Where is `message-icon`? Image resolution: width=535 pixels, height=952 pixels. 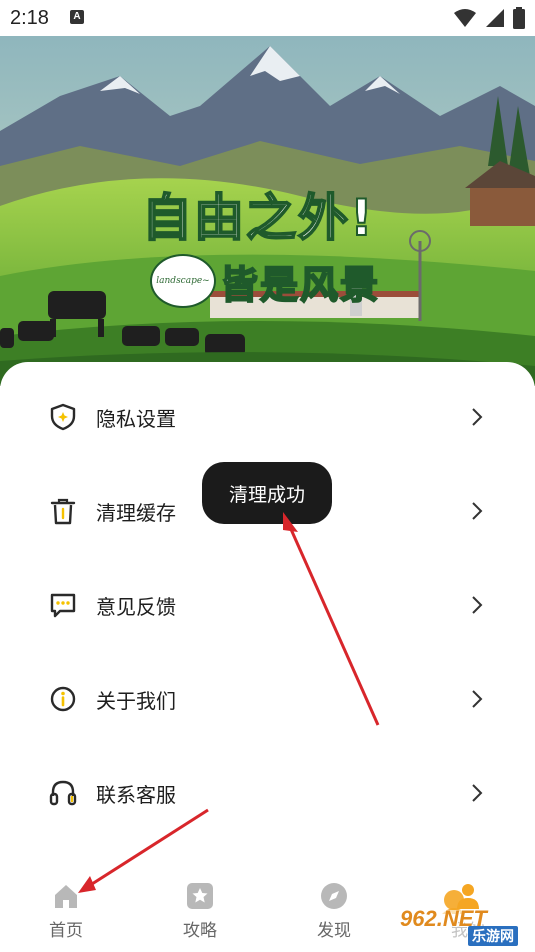
message-icon is located at coordinates (63, 605).